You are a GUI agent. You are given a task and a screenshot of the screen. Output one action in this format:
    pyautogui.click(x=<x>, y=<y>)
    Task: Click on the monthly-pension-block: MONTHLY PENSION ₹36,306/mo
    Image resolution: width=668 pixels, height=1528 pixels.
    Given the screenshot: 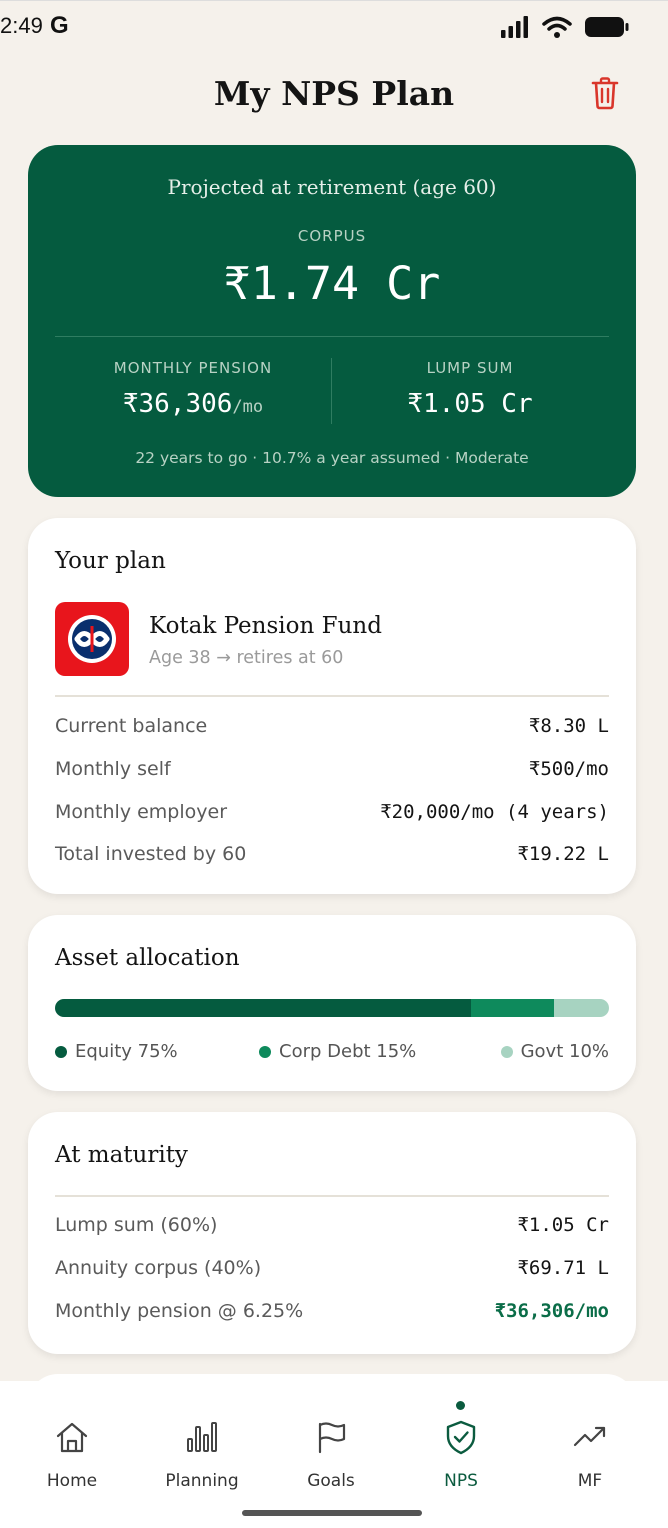 What is the action you would take?
    pyautogui.click(x=193, y=389)
    